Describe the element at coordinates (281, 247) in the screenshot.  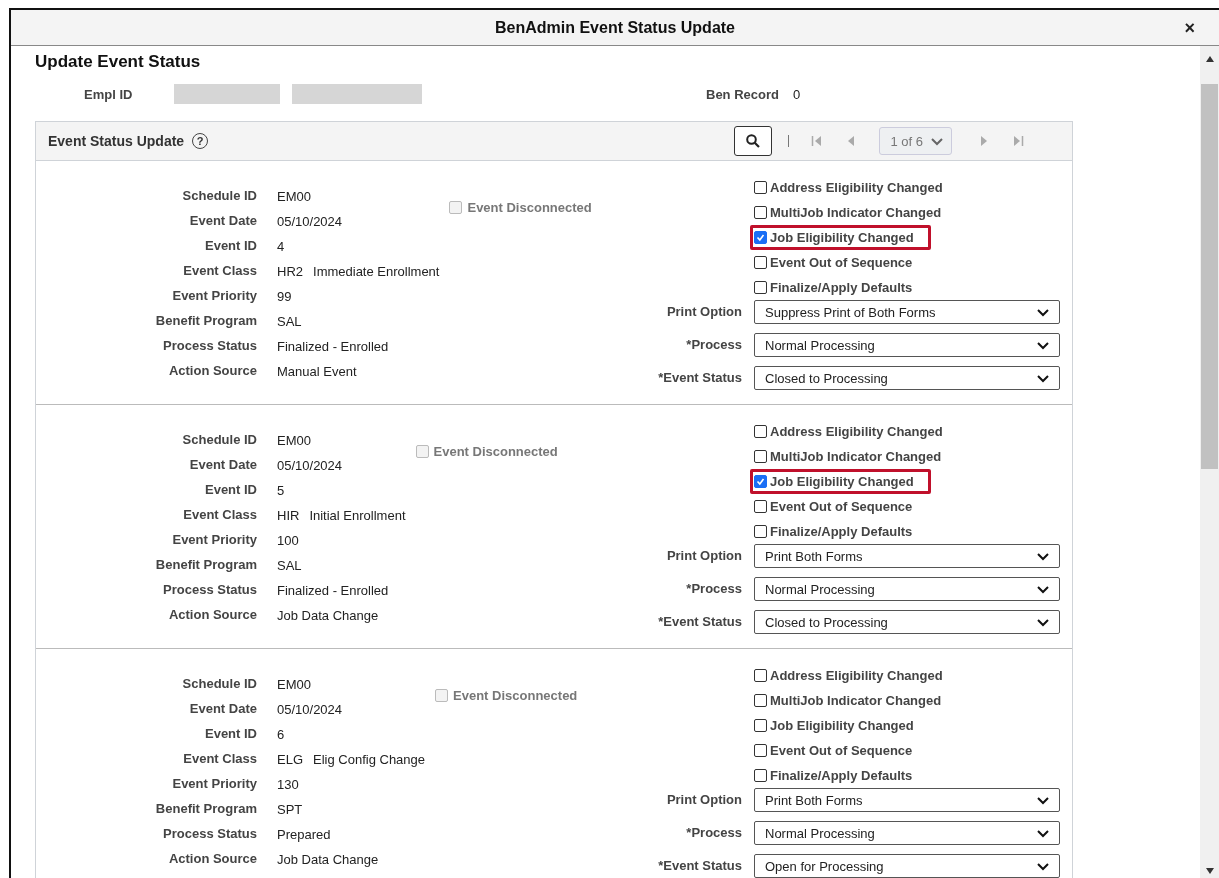
I see `field-value: 4` at that location.